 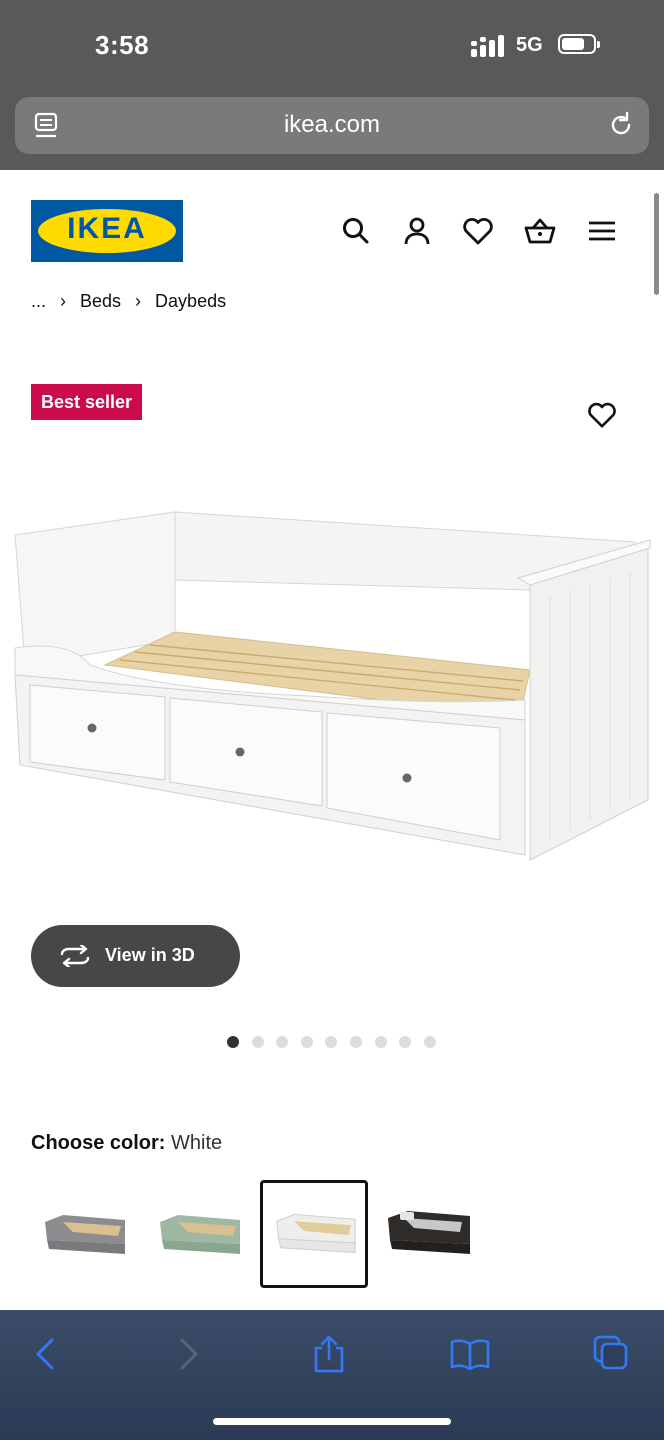 What do you see at coordinates (100, 301) in the screenshot?
I see `breadcrumb-item-beds: Beds` at bounding box center [100, 301].